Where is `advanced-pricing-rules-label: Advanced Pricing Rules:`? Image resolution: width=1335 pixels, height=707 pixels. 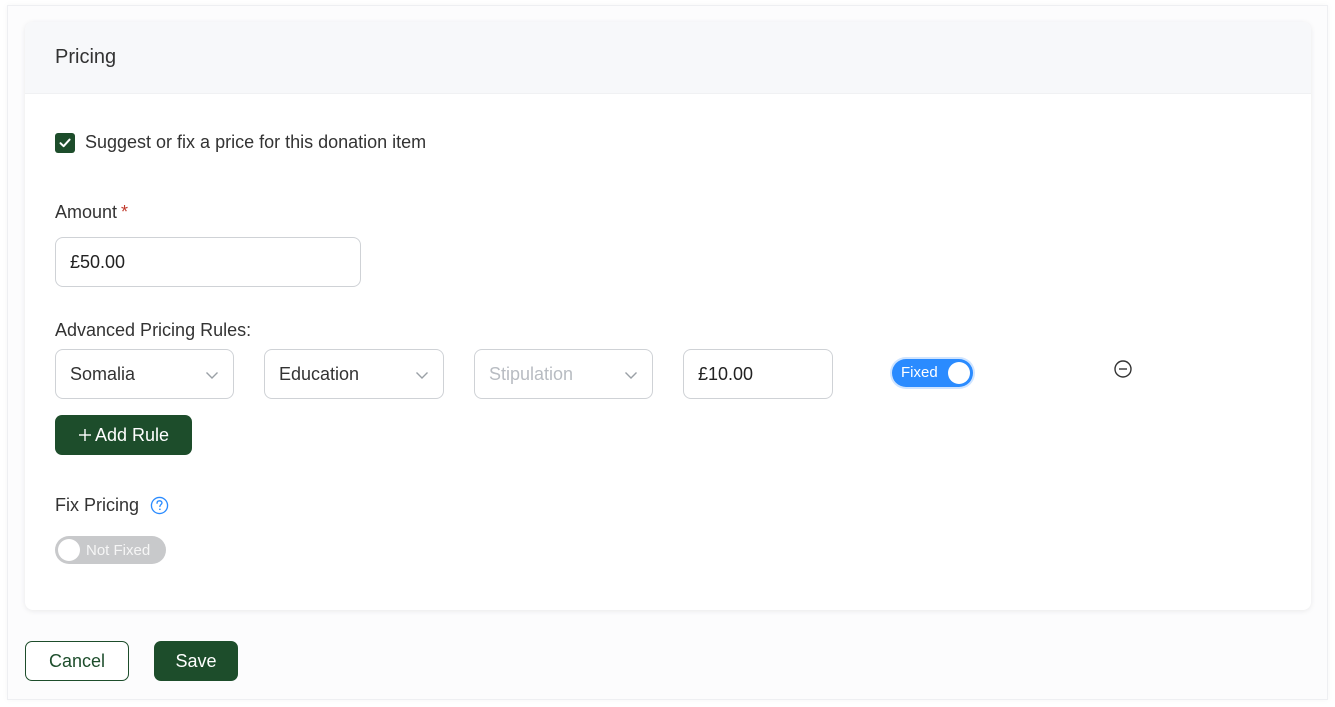 advanced-pricing-rules-label: Advanced Pricing Rules: is located at coordinates (153, 330).